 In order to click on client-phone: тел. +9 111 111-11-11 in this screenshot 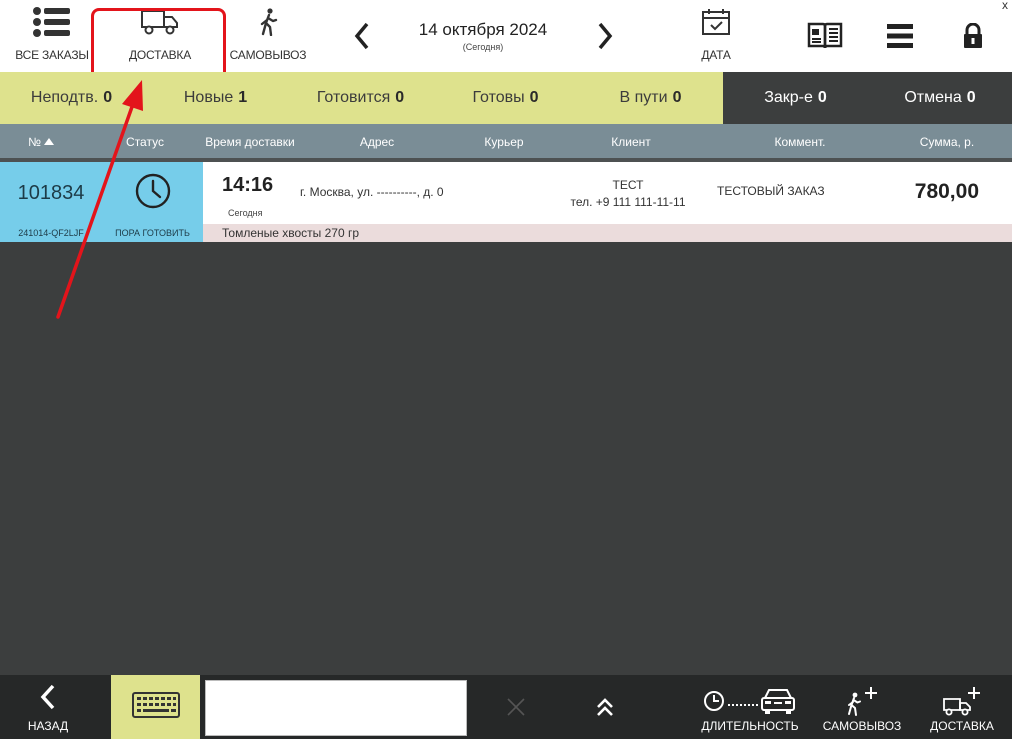, I will do `click(628, 202)`.